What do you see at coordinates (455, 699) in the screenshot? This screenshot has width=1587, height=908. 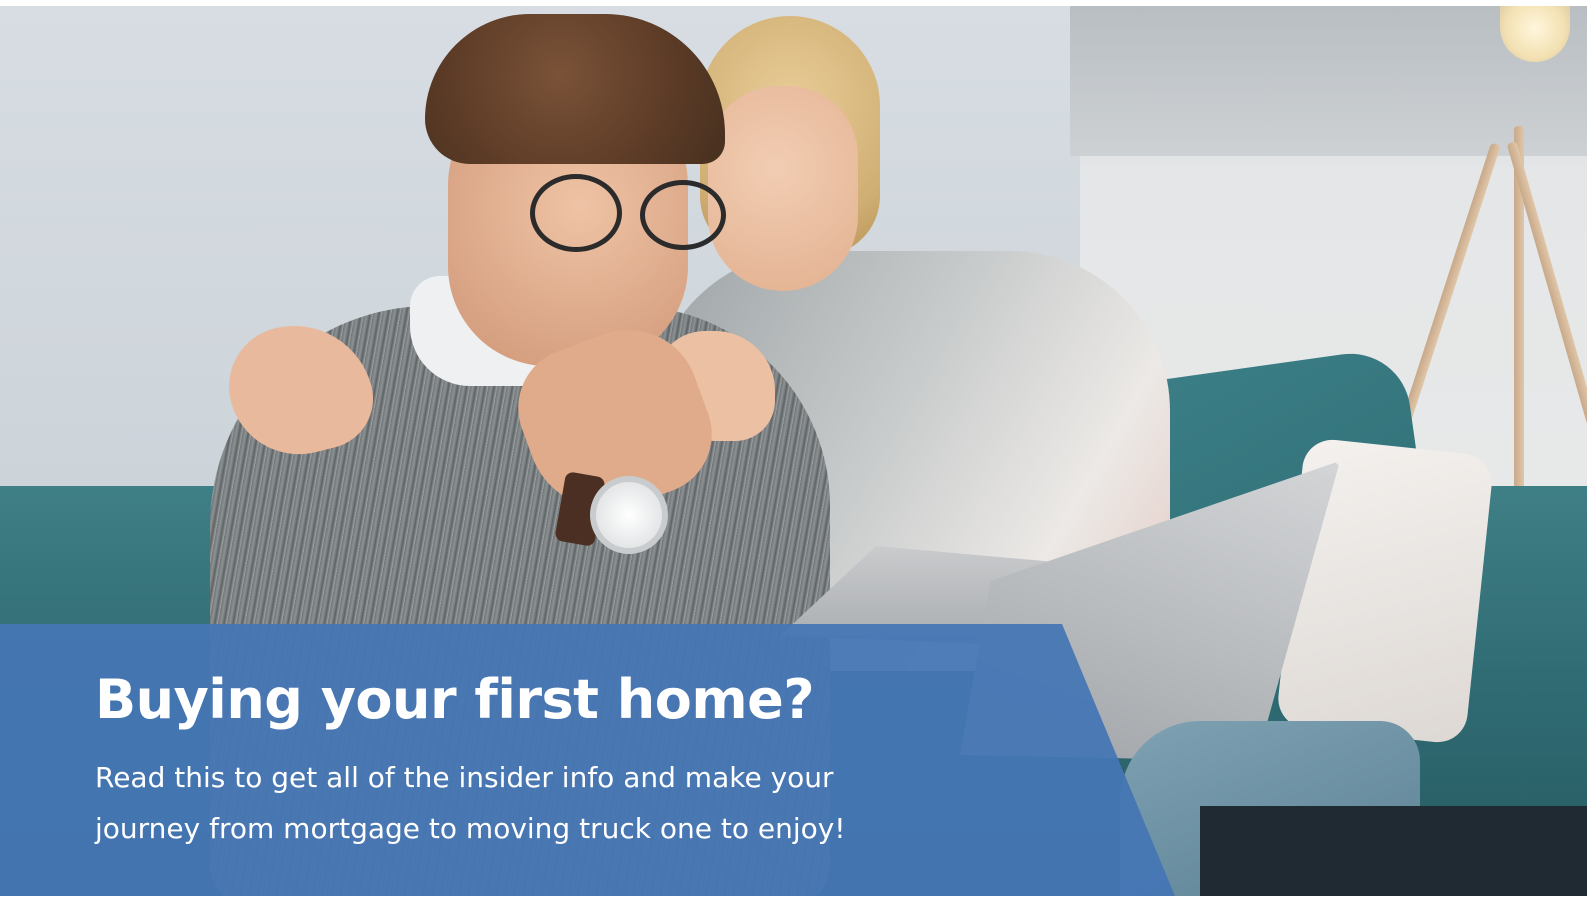 I see `hero-headline: Buying your first home?` at bounding box center [455, 699].